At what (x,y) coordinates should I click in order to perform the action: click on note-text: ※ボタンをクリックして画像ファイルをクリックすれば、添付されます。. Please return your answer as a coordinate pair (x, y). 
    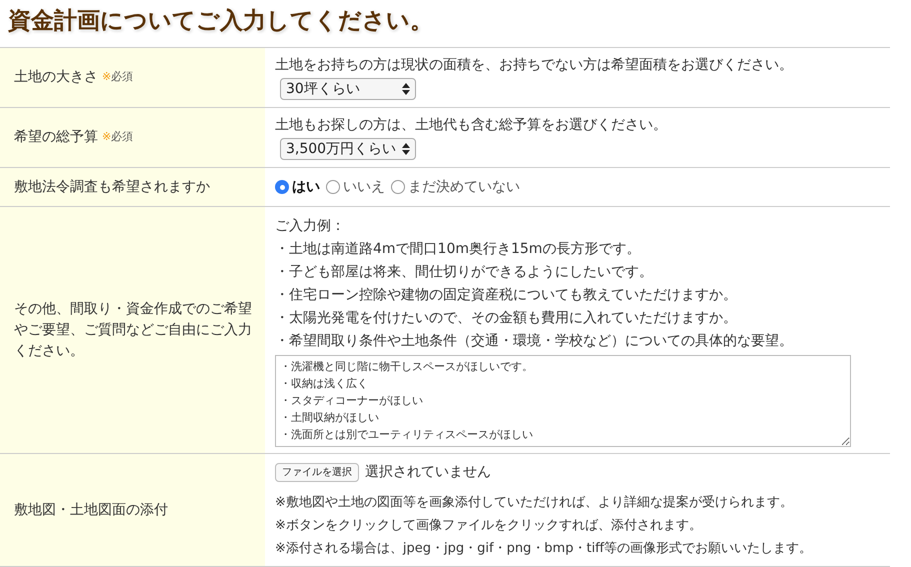
    Looking at the image, I should click on (489, 526).